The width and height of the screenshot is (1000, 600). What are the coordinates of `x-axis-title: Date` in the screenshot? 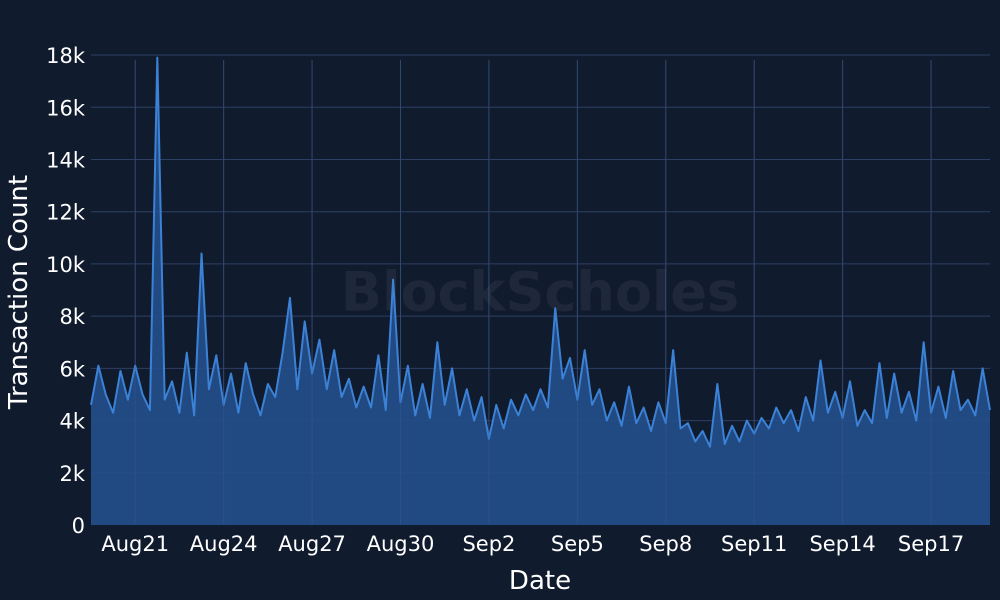 It's located at (540, 581).